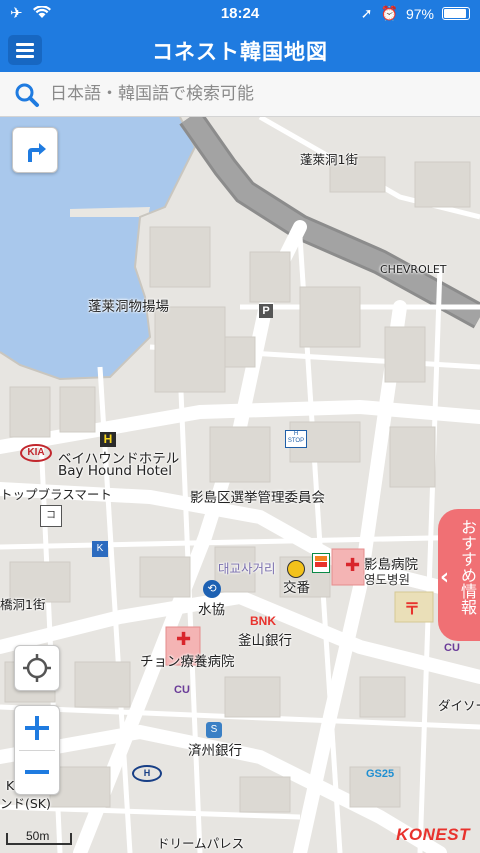  What do you see at coordinates (257, 498) in the screenshot?
I see `map-label: 影島区選挙管理委員会` at bounding box center [257, 498].